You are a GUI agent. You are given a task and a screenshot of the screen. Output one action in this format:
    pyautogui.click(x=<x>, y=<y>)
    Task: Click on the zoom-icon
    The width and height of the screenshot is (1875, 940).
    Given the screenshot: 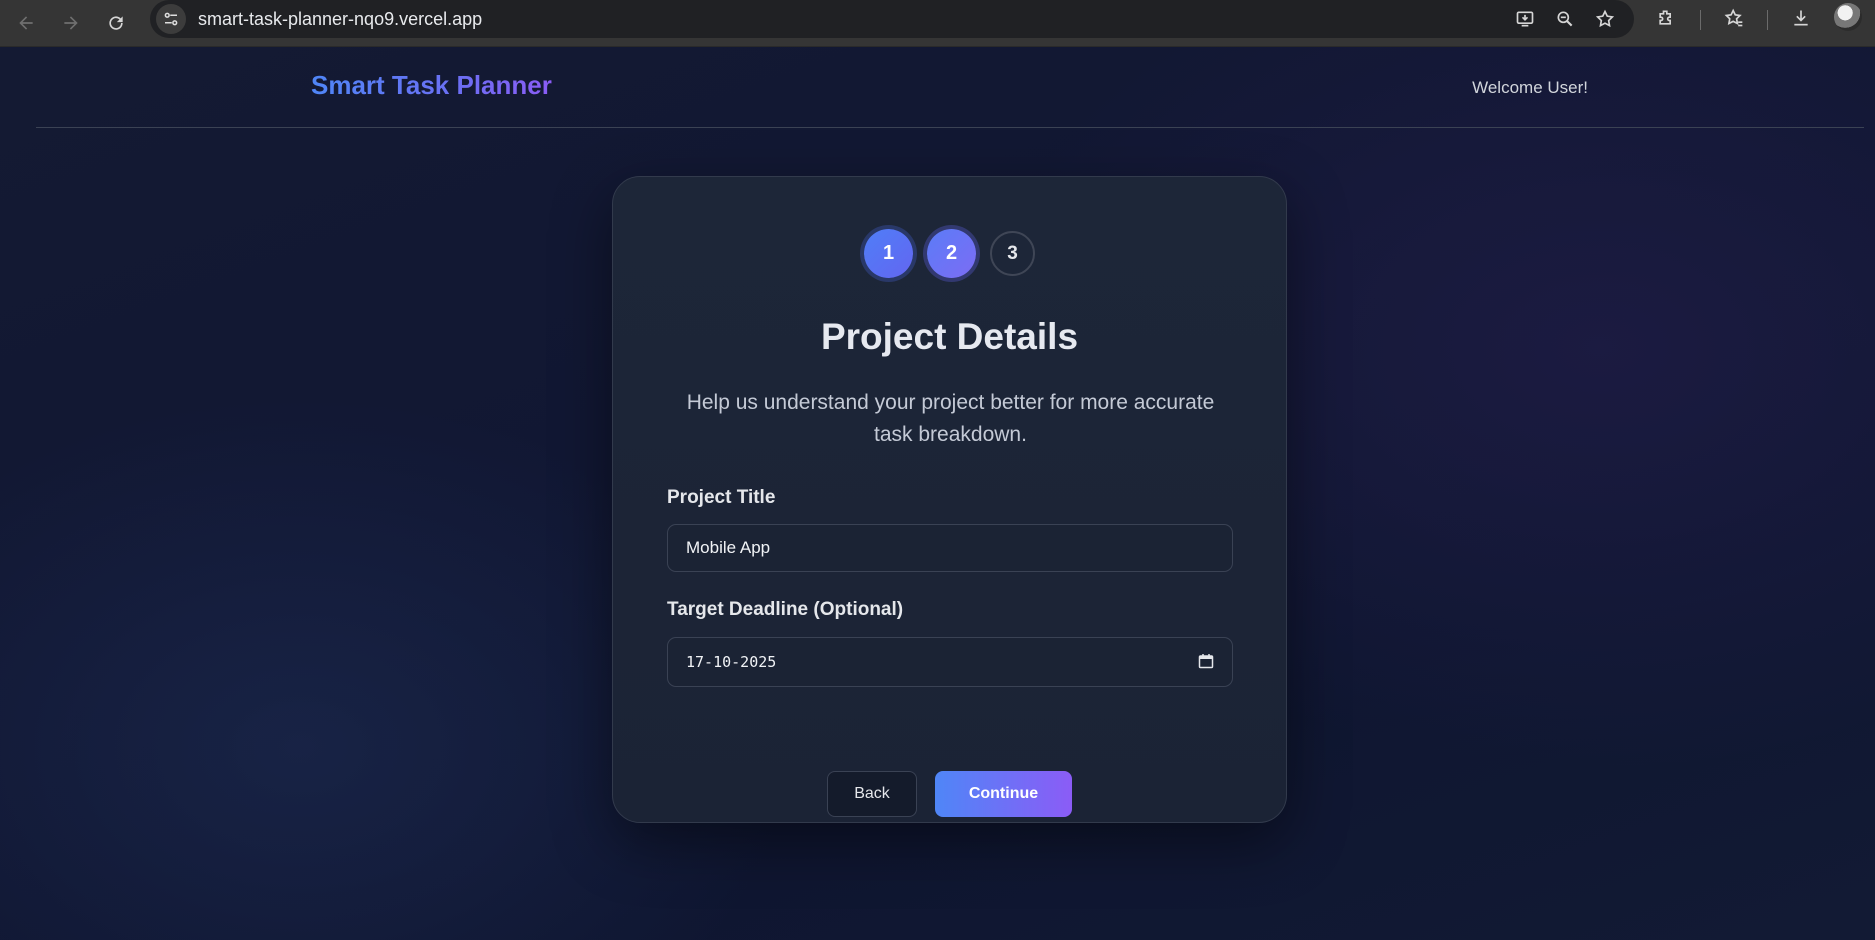 What is the action you would take?
    pyautogui.click(x=1565, y=19)
    